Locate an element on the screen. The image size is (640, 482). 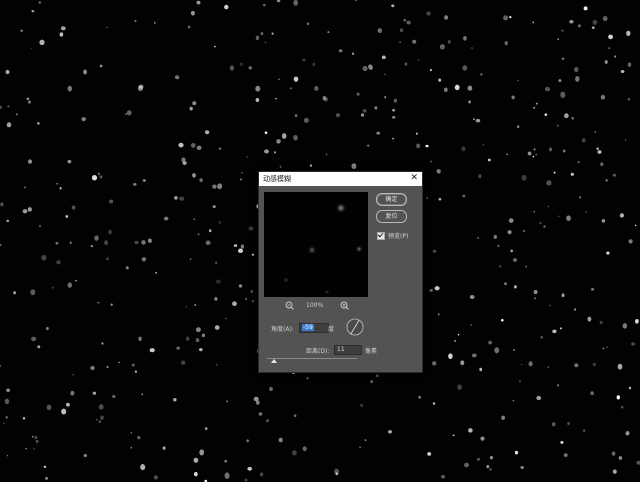
zoom-in-icon is located at coordinates (345, 306).